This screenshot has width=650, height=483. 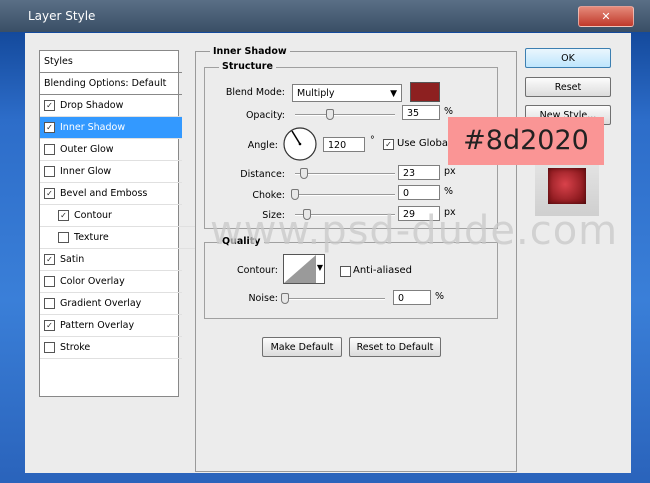 What do you see at coordinates (295, 194) in the screenshot?
I see `choke-slider-thumb` at bounding box center [295, 194].